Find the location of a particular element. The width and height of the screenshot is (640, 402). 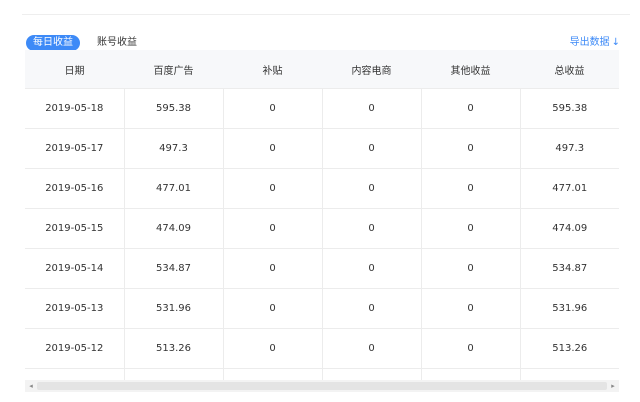

export-data-link: 导出数据 ↓ is located at coordinates (595, 43).